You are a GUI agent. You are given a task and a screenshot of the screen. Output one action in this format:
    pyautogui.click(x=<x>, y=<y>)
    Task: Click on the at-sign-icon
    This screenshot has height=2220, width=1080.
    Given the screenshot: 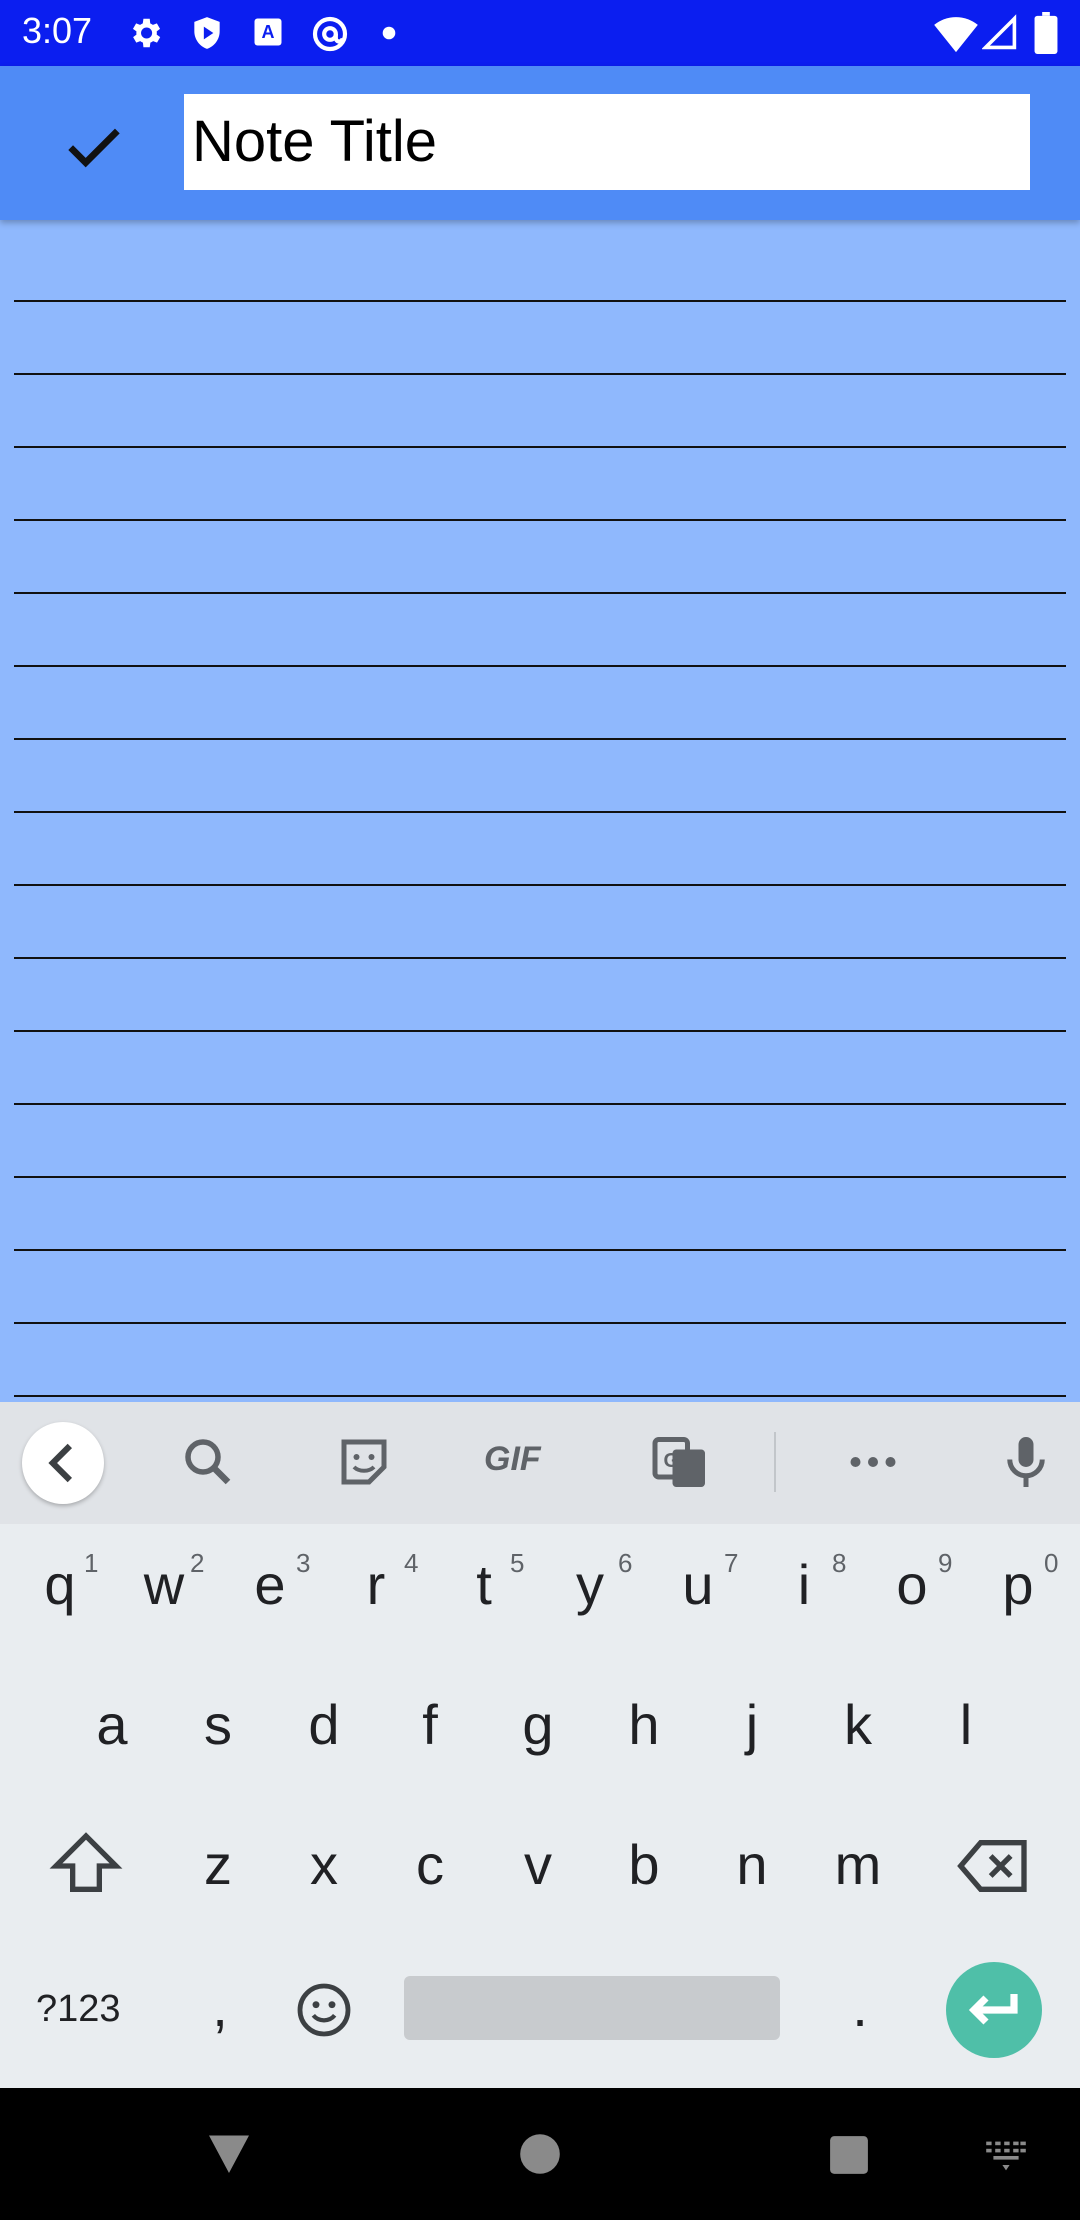 What is the action you would take?
    pyautogui.click(x=330, y=34)
    